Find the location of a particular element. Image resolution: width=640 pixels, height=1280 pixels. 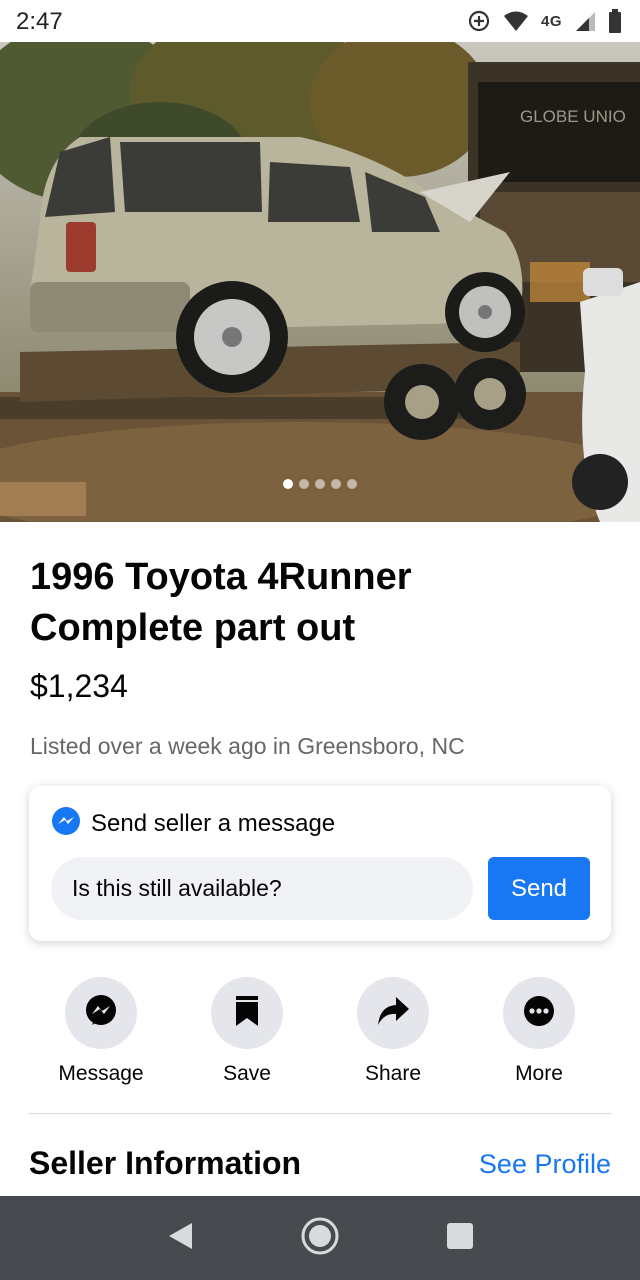

signal-icon is located at coordinates (585, 21).